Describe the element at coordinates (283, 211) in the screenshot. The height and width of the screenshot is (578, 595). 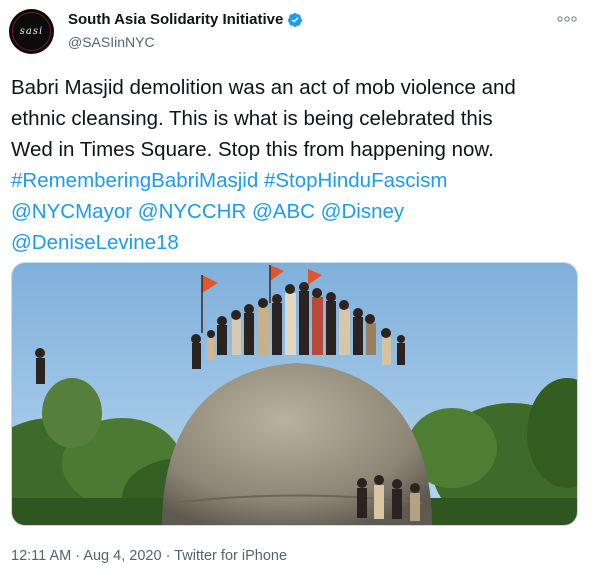
I see `mention-link: @ABC` at that location.